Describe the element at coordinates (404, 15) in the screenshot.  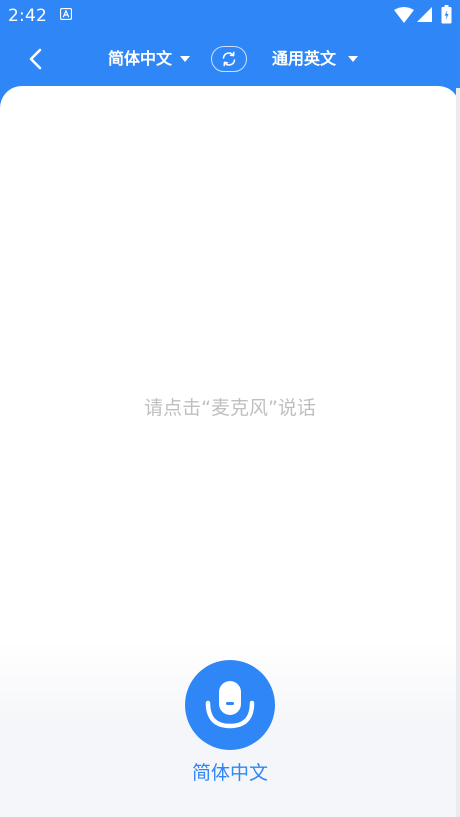
I see `wifi-icon` at that location.